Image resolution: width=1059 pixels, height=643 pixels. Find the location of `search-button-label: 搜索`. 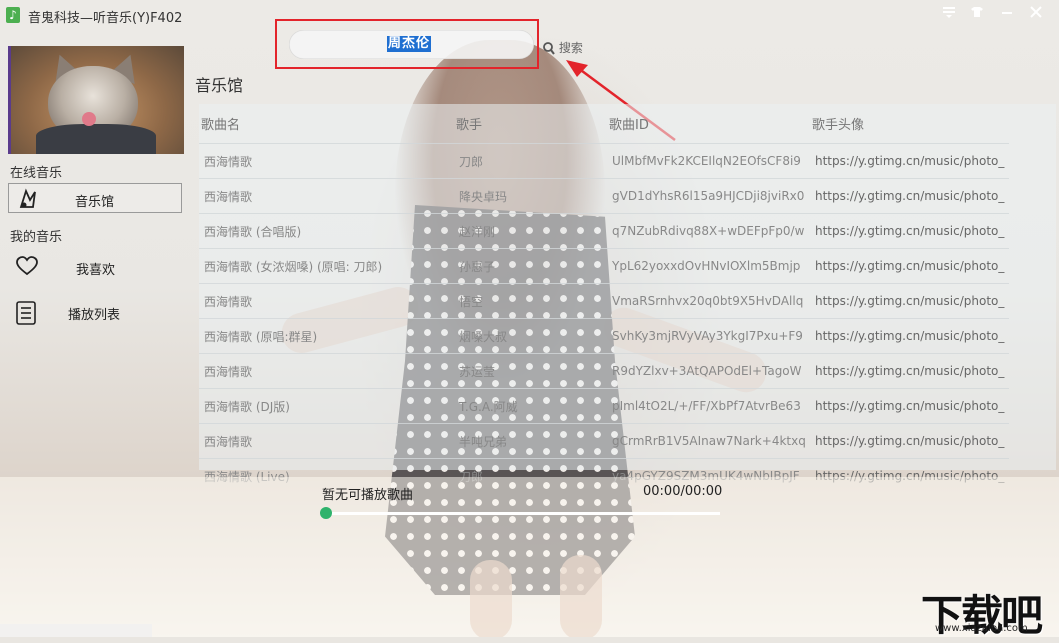

search-button-label: 搜索 is located at coordinates (570, 48).